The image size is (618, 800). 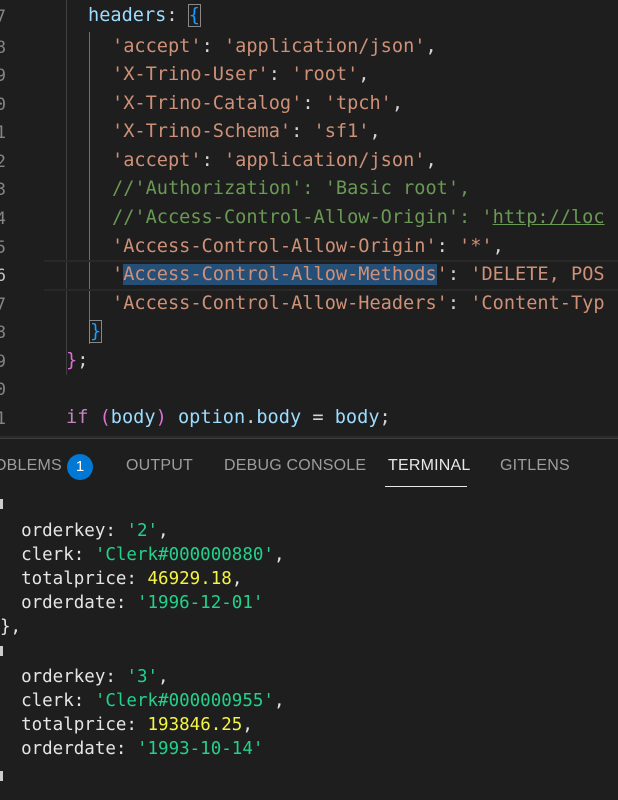 I want to click on code-line: };, so click(x=77, y=361).